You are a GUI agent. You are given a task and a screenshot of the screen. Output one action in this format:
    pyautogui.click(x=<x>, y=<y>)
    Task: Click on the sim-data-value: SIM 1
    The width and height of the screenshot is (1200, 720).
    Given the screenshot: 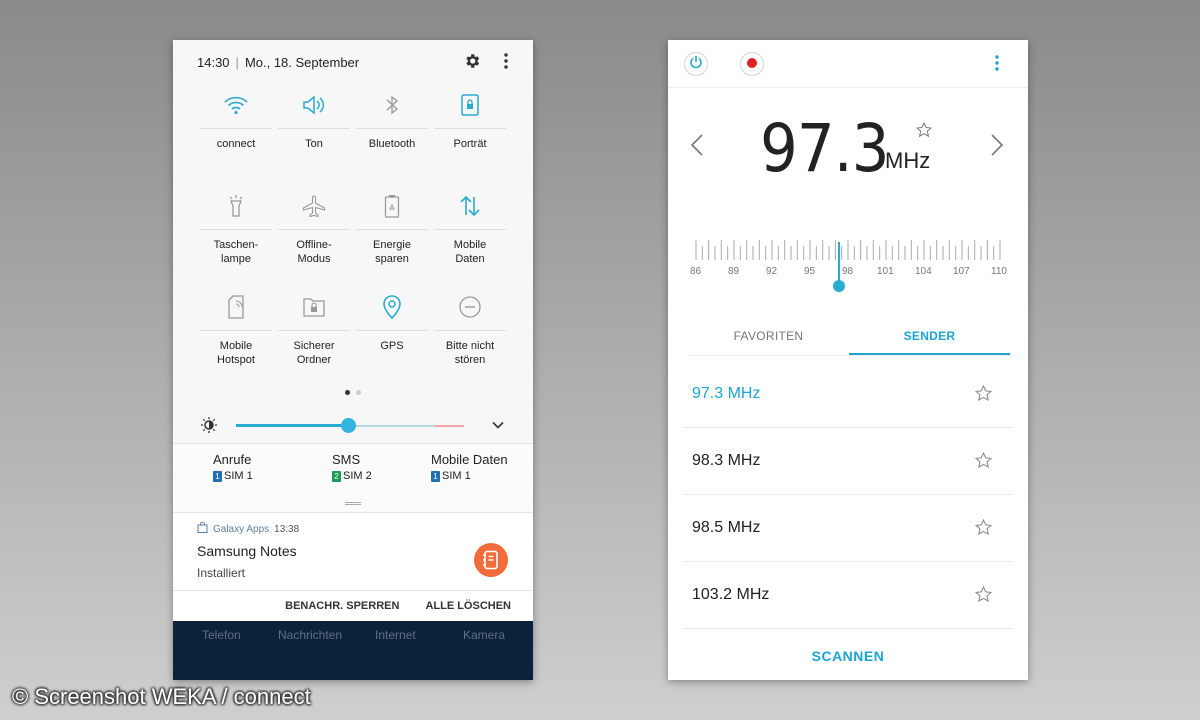 What is the action you would take?
    pyautogui.click(x=456, y=476)
    